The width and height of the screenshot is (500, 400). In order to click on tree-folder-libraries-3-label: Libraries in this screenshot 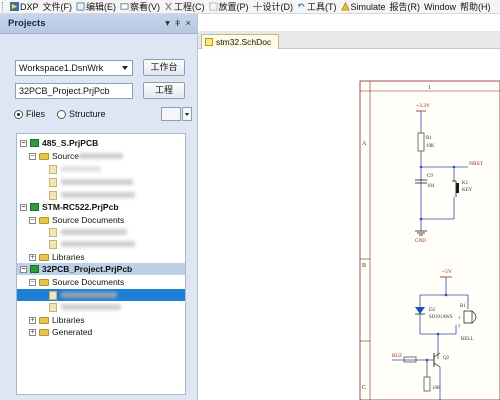, I will do `click(68, 320)`.